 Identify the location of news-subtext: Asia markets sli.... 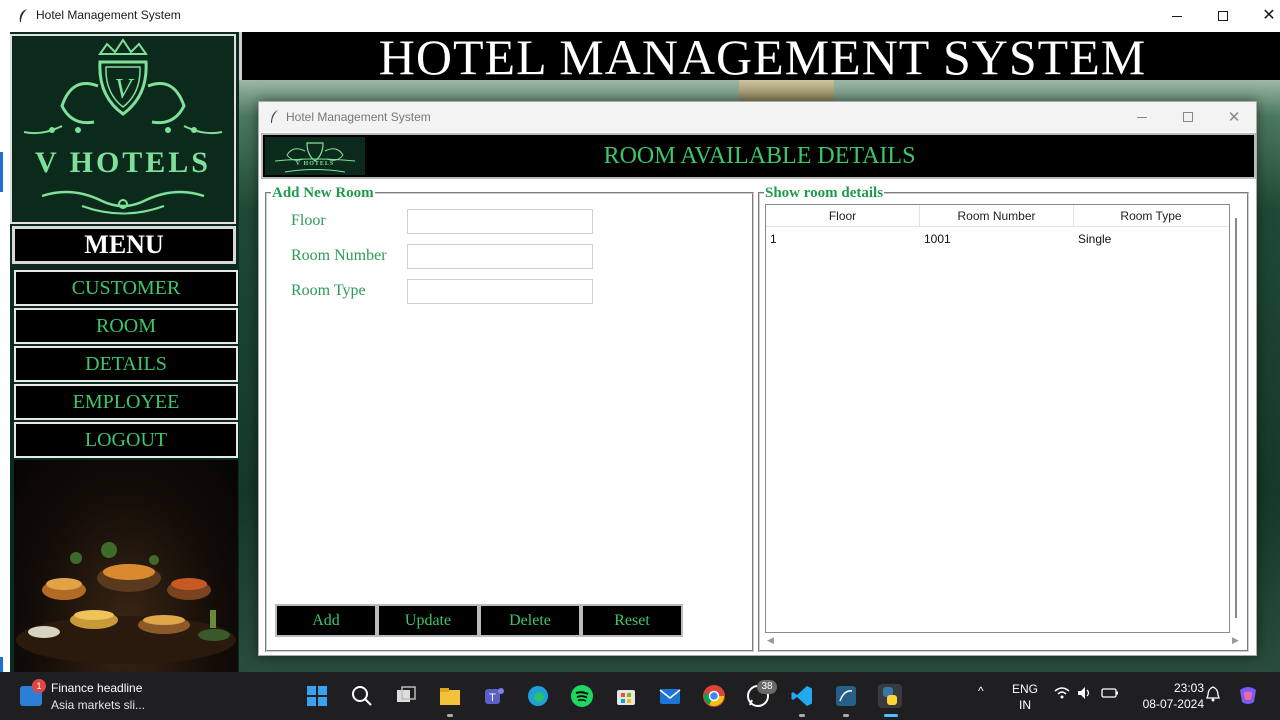
(98, 705).